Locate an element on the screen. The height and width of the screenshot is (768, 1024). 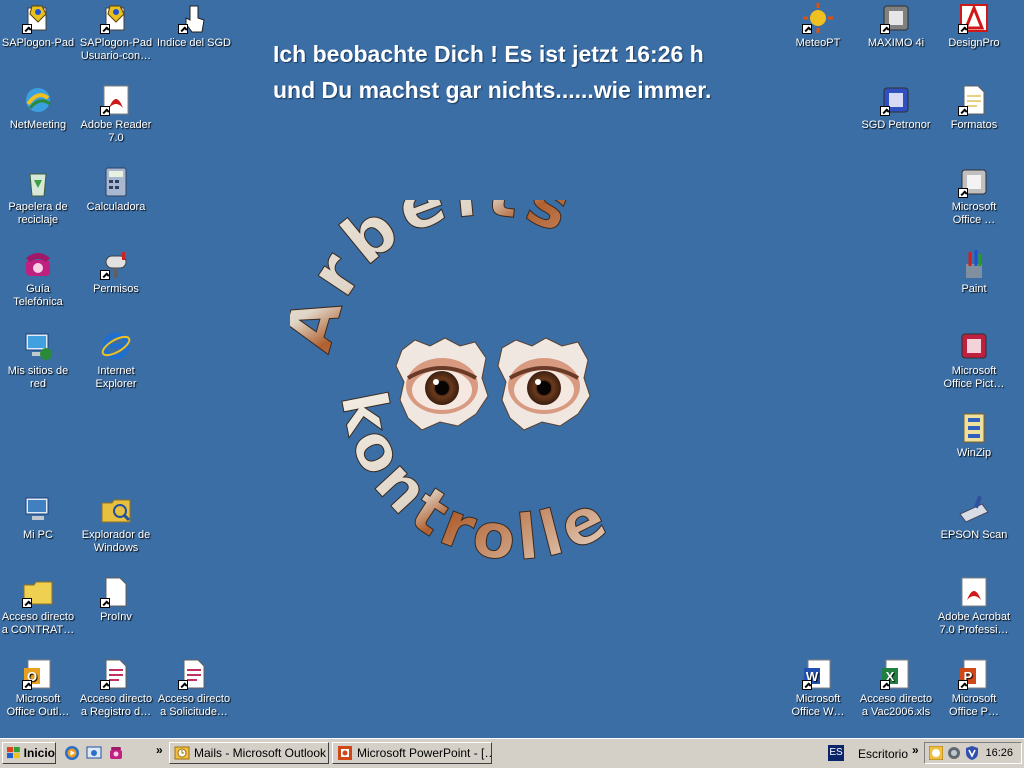
maximo-icon is located at coordinates (896, 18).